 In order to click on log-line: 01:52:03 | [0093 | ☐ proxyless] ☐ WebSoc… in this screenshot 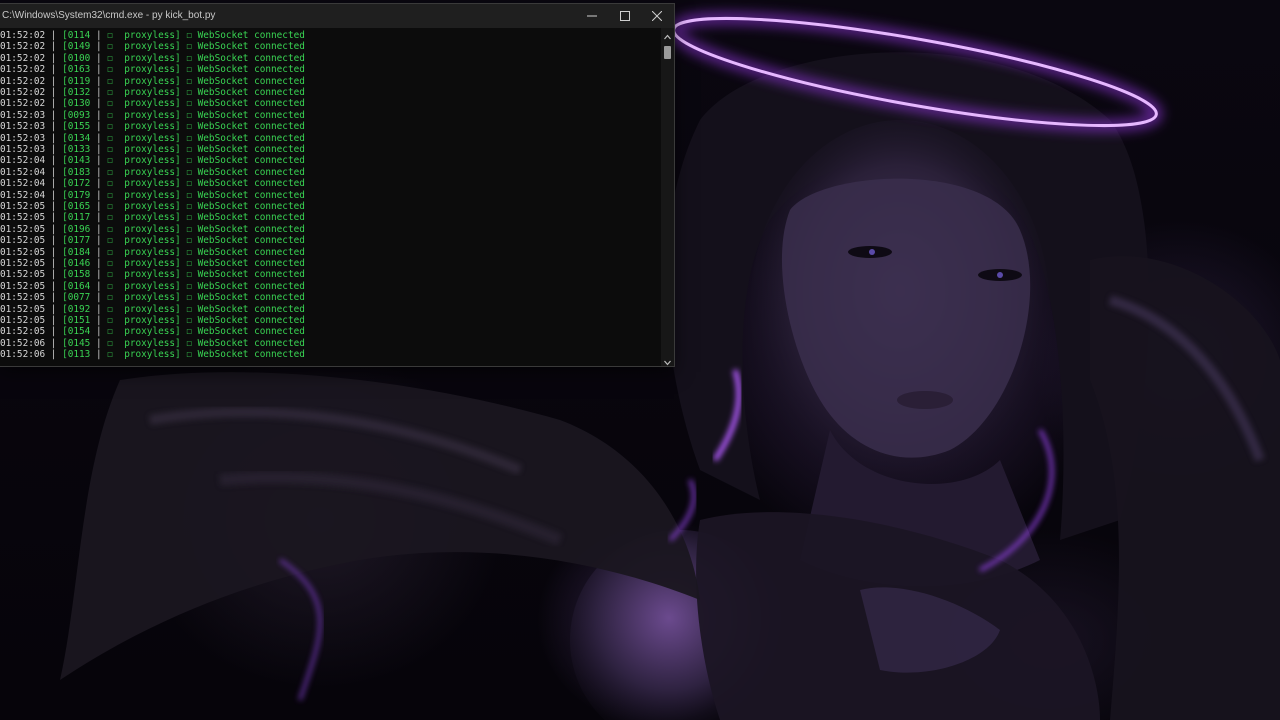, I will do `click(152, 115)`.